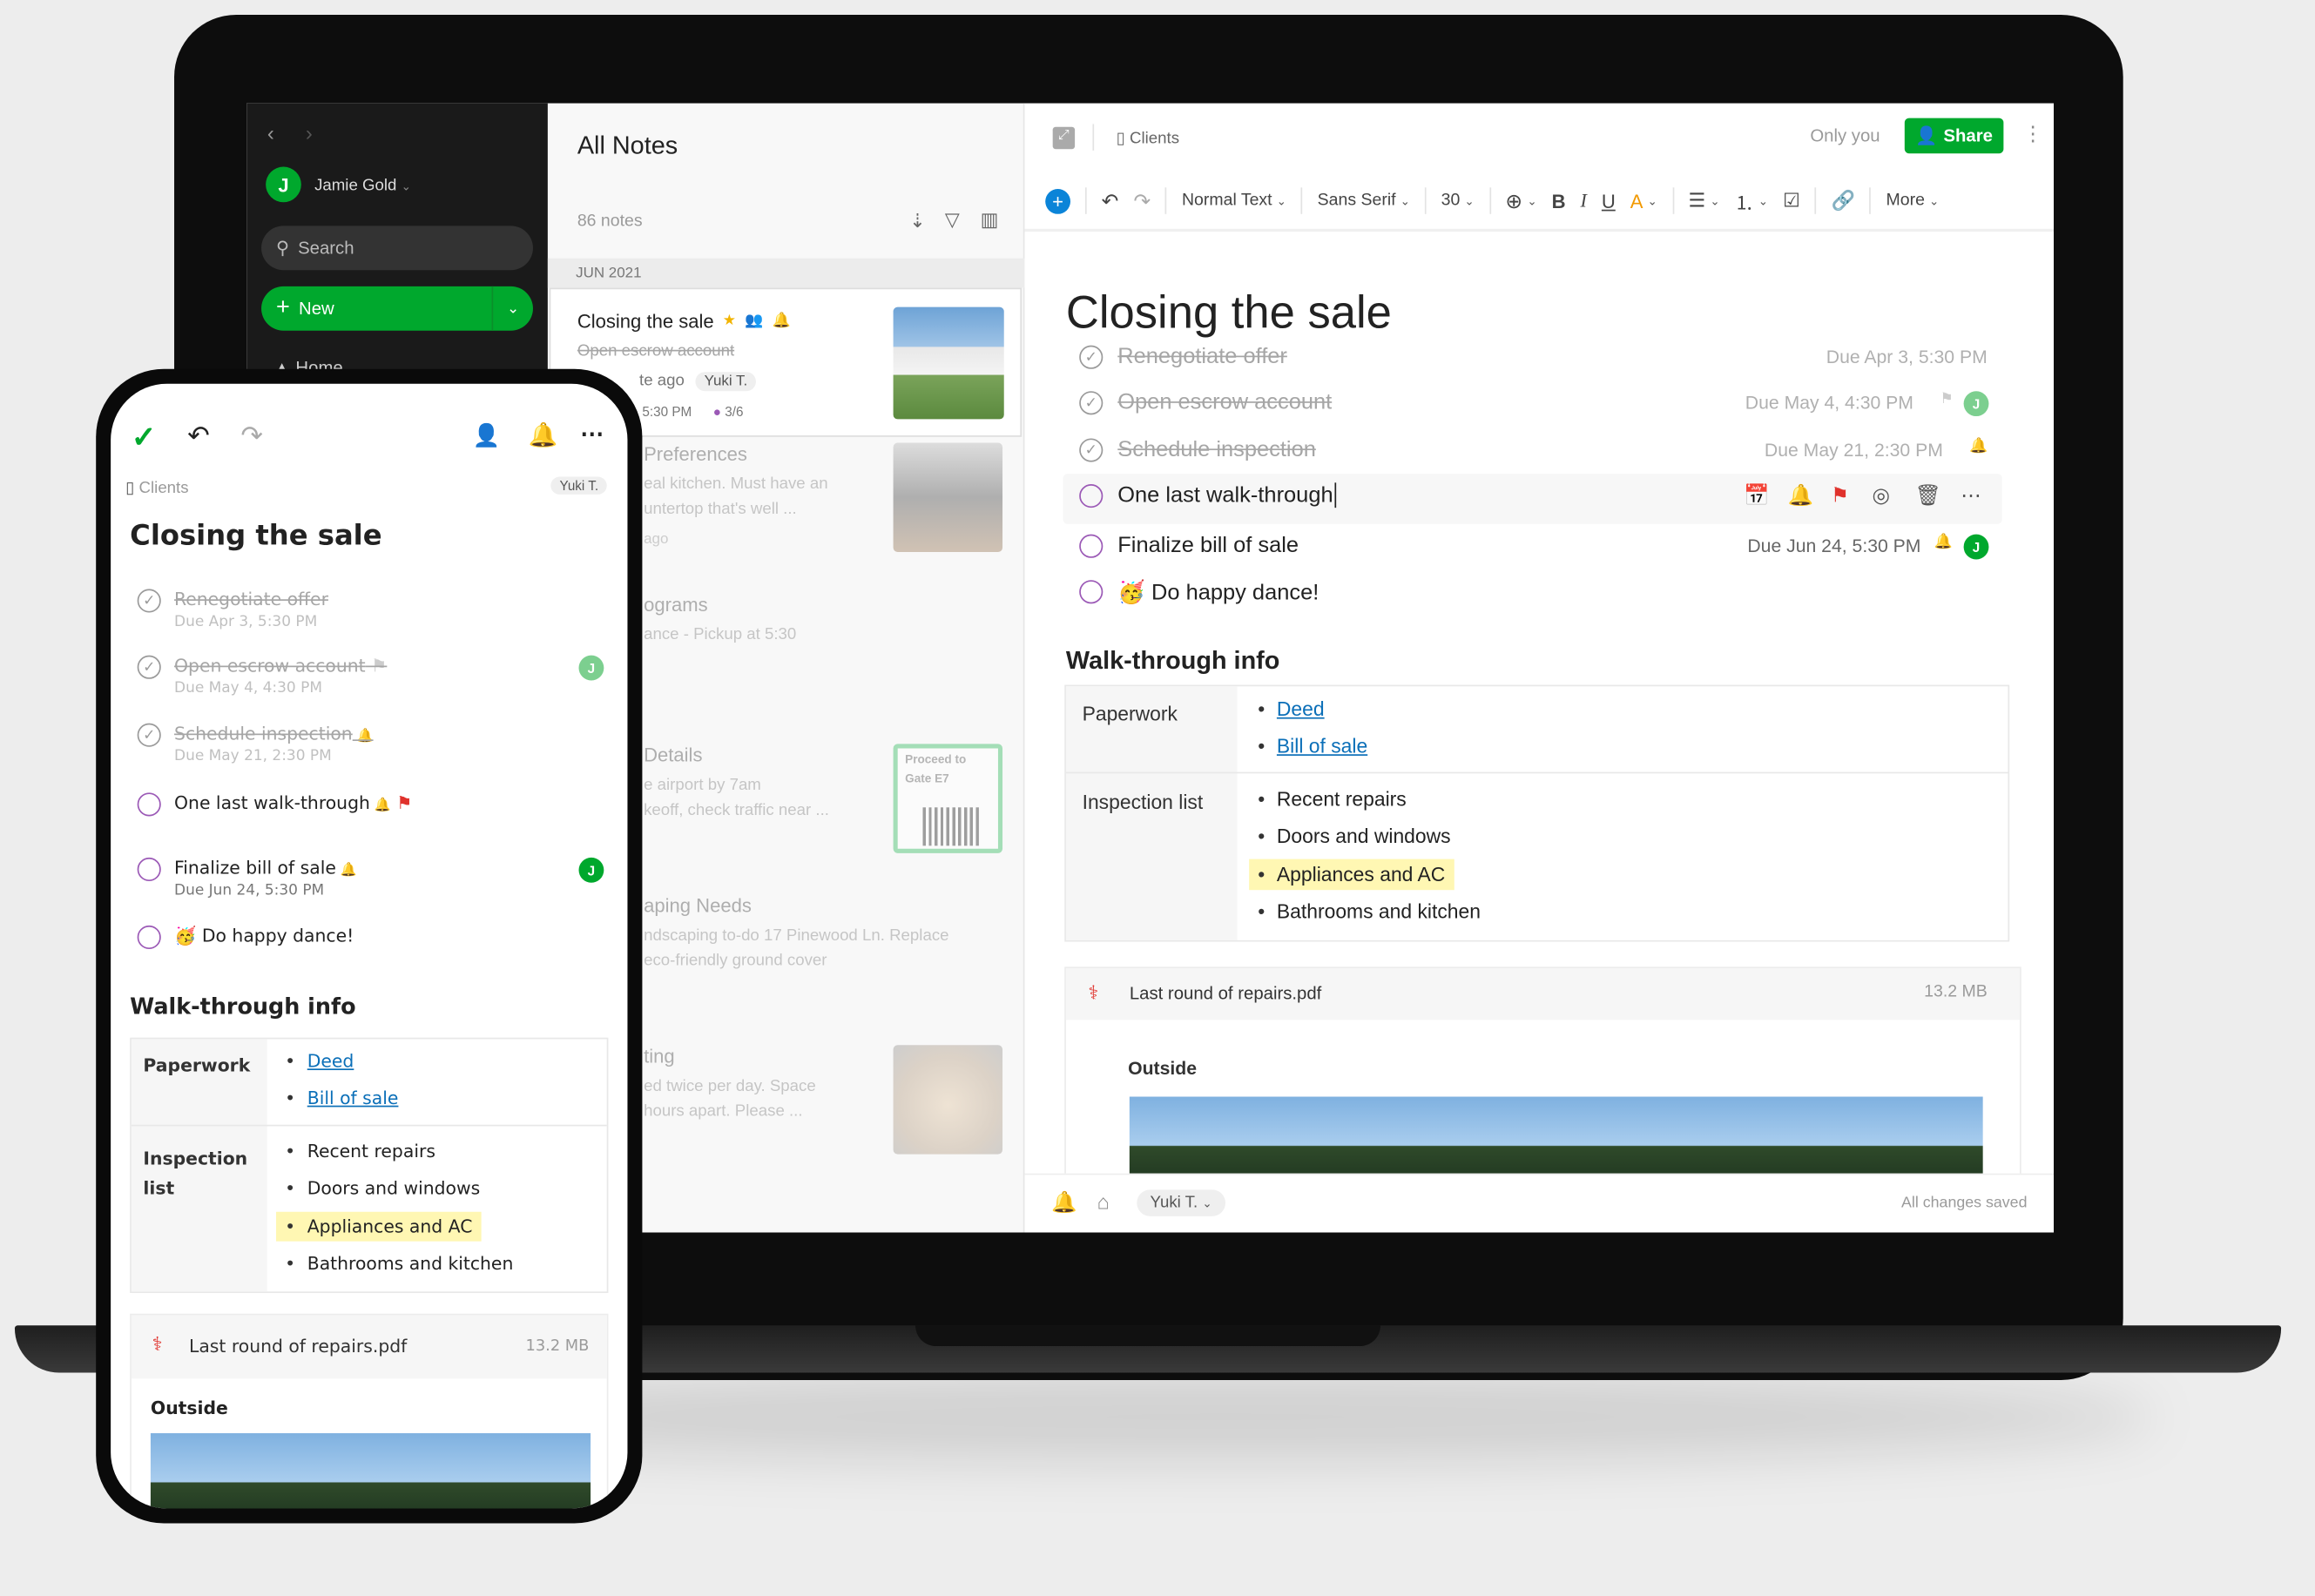 The height and width of the screenshot is (1596, 2315). Describe the element at coordinates (1064, 138) in the screenshot. I see `expand-icon: ⤢` at that location.